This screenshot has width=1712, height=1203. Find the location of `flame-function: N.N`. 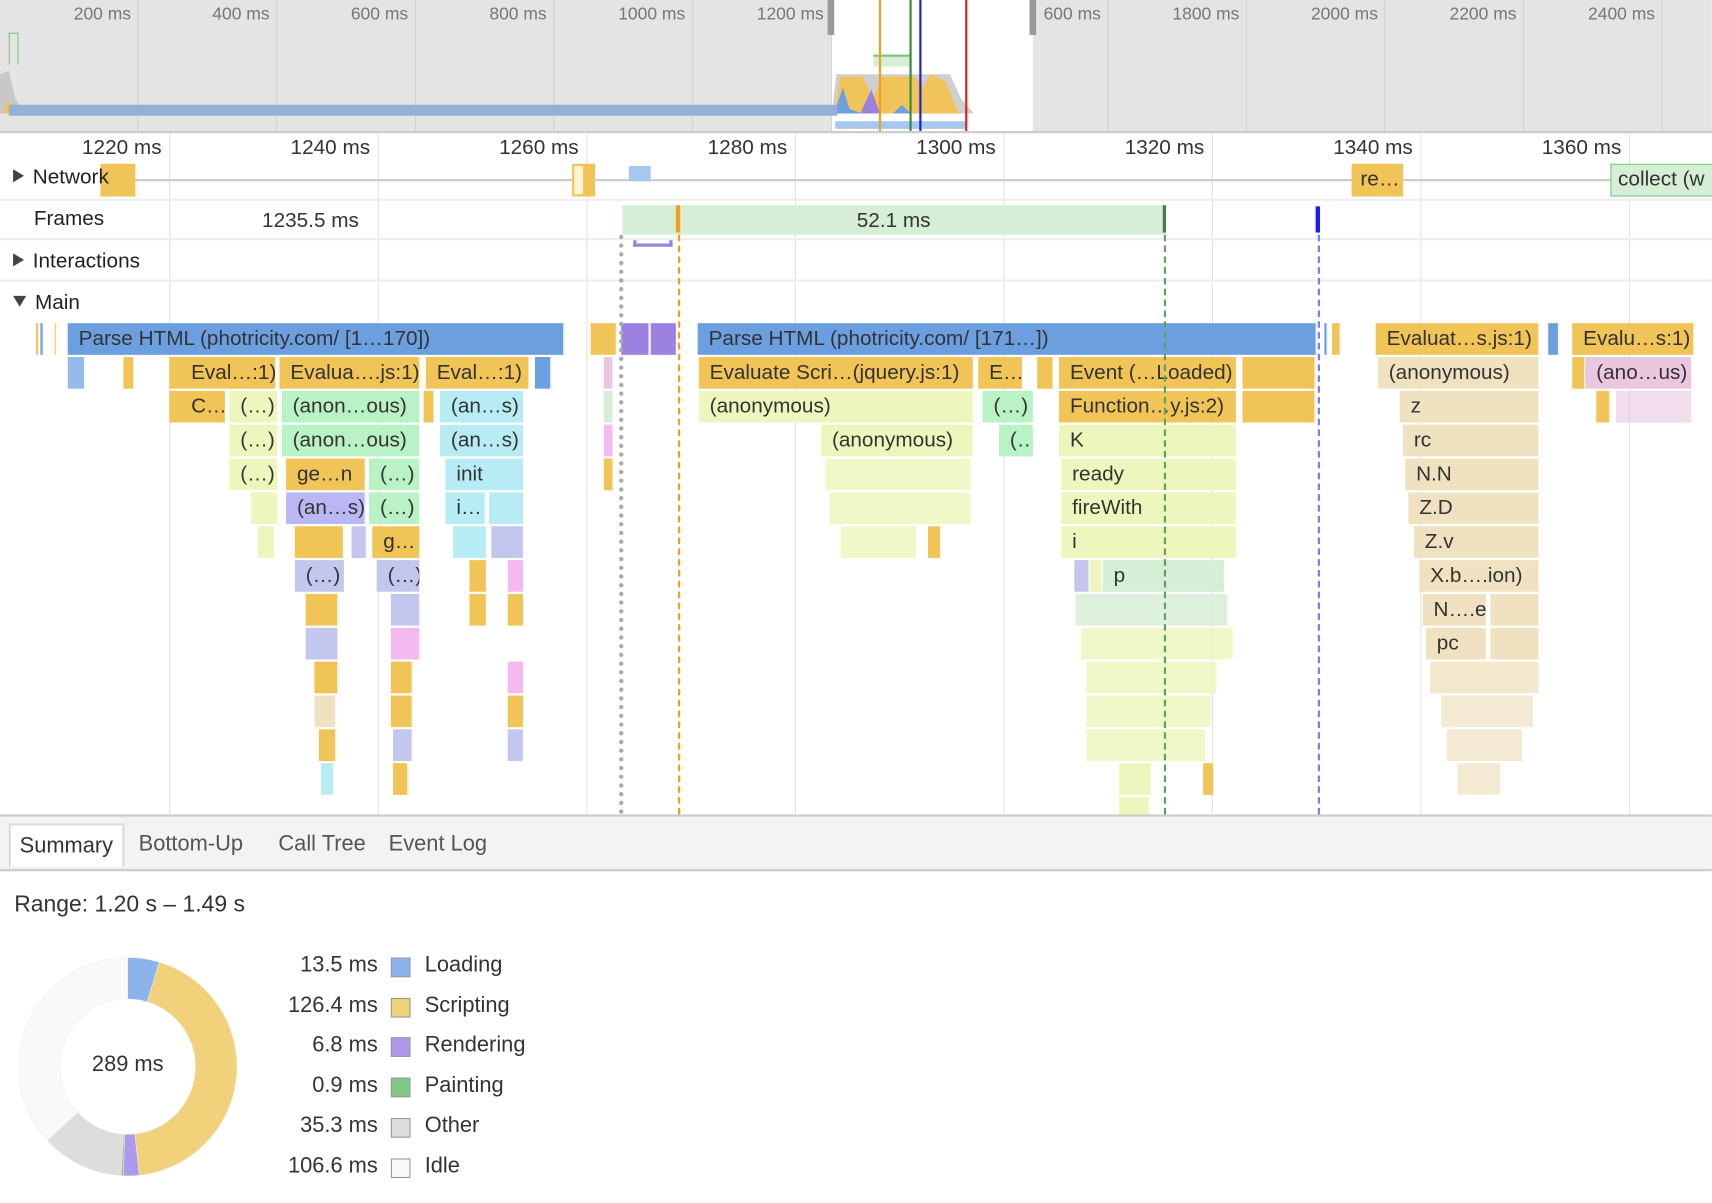

flame-function: N.N is located at coordinates (1472, 474).